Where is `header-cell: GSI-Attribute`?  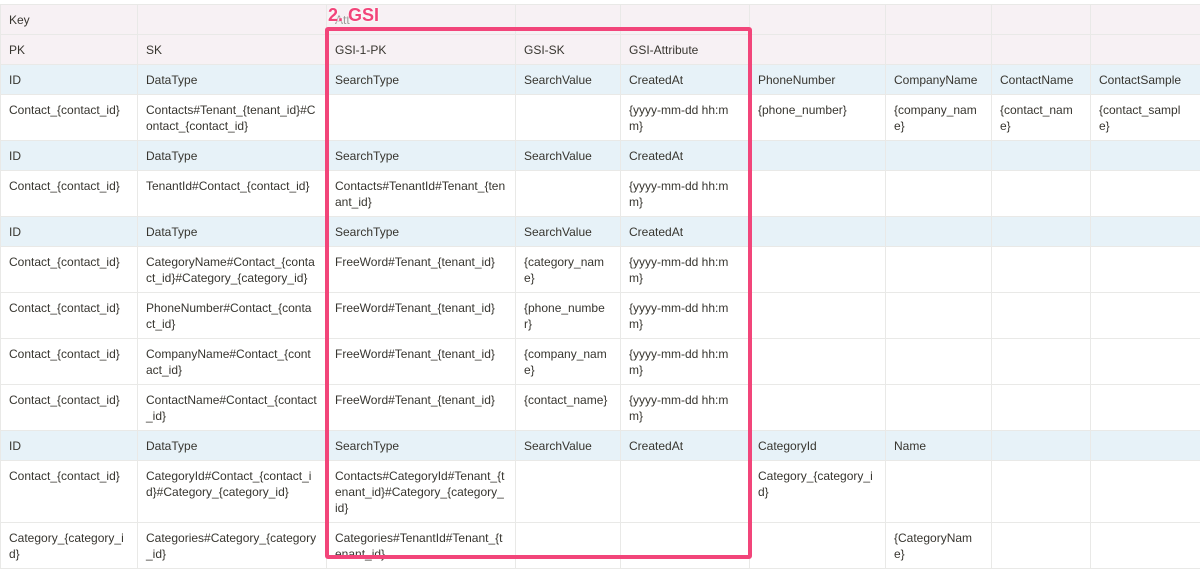
header-cell: GSI-Attribute is located at coordinates (685, 50).